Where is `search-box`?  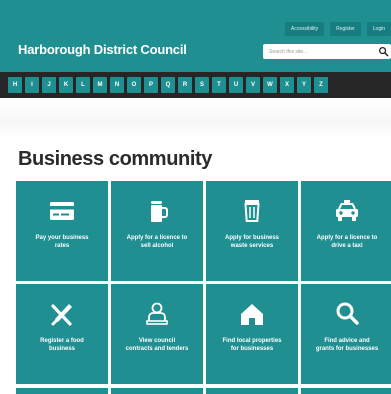 search-box is located at coordinates (327, 51).